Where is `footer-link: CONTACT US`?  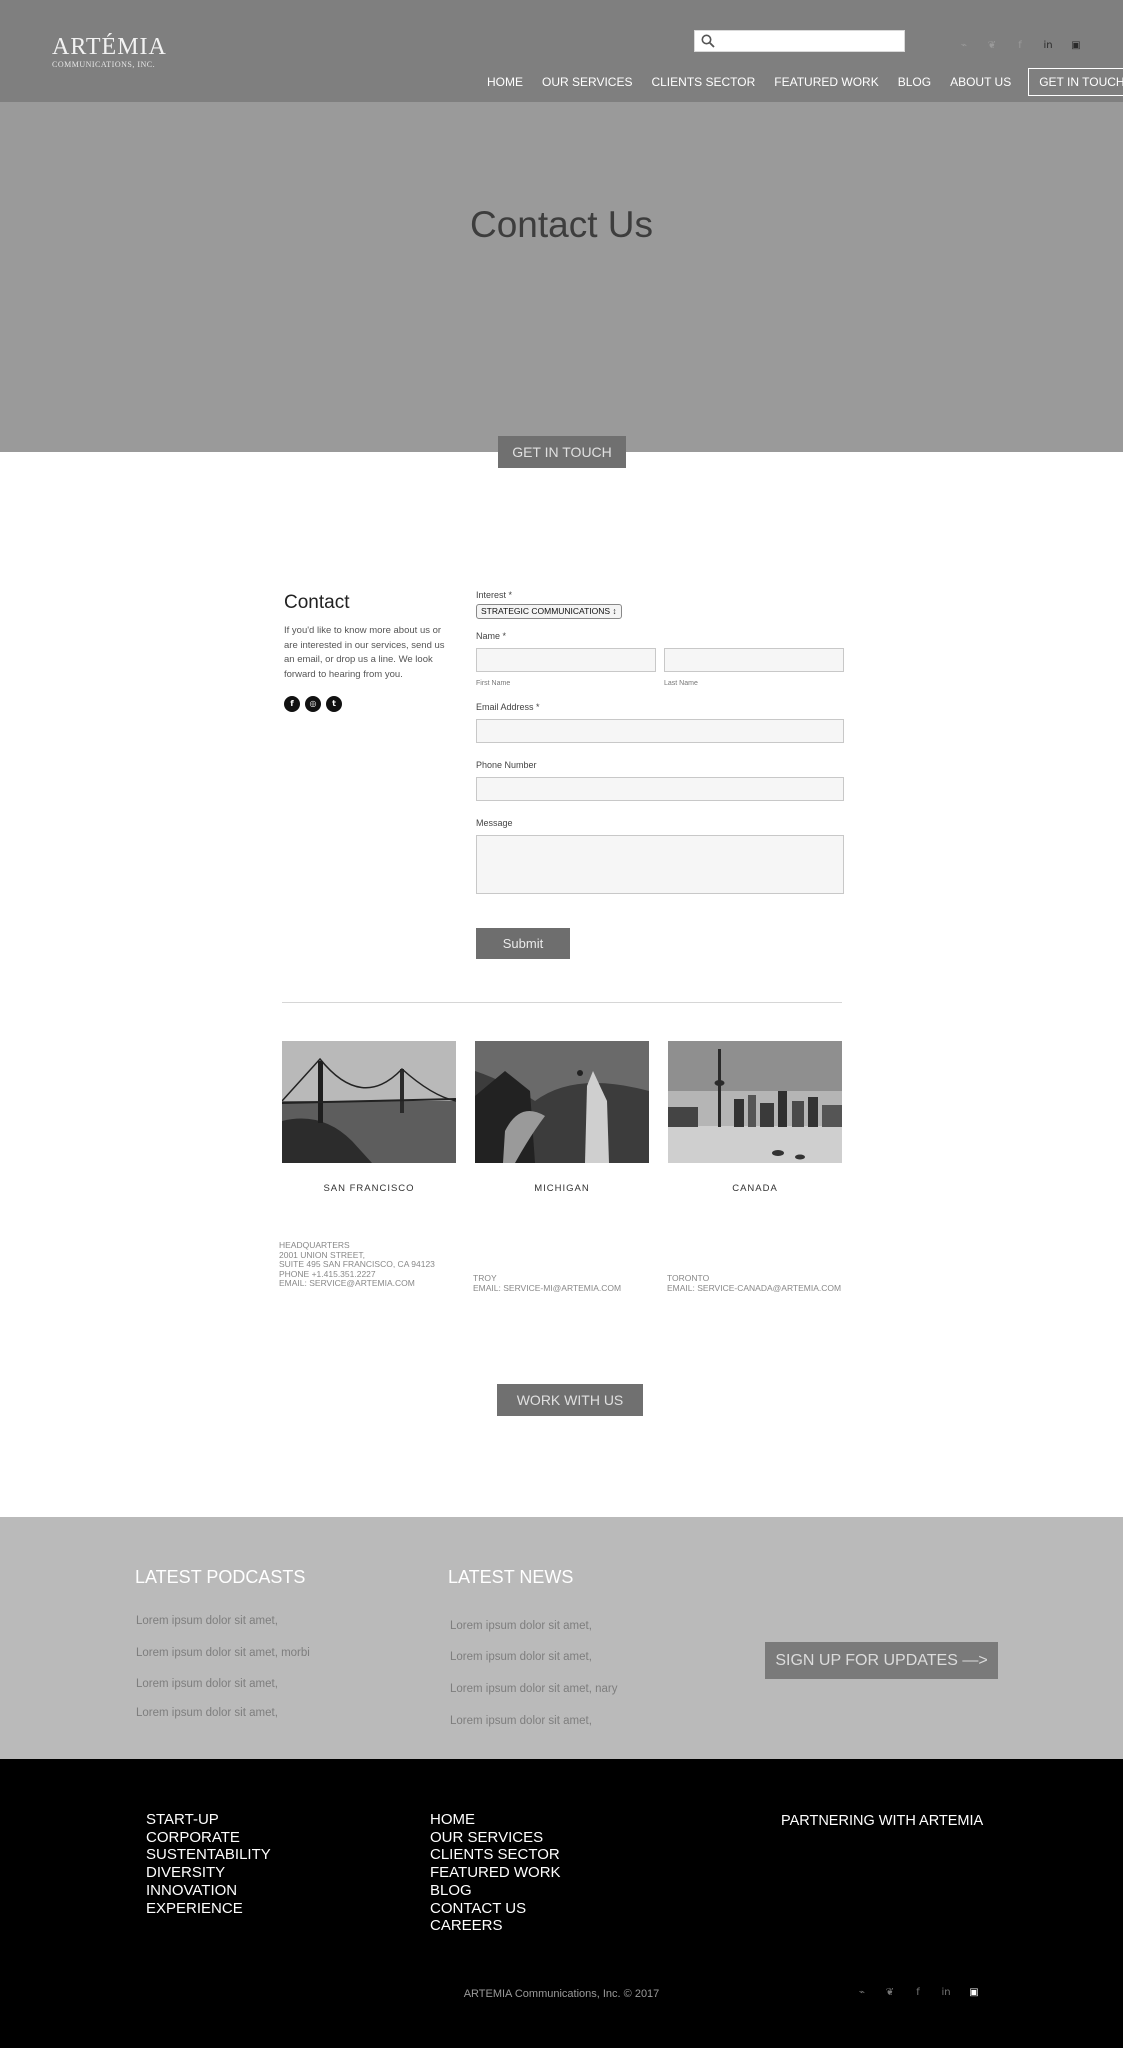
footer-link: CONTACT US is located at coordinates (495, 1909).